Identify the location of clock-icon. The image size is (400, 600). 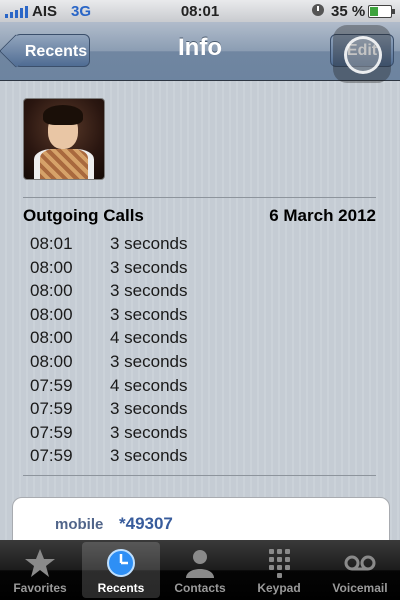
(121, 563).